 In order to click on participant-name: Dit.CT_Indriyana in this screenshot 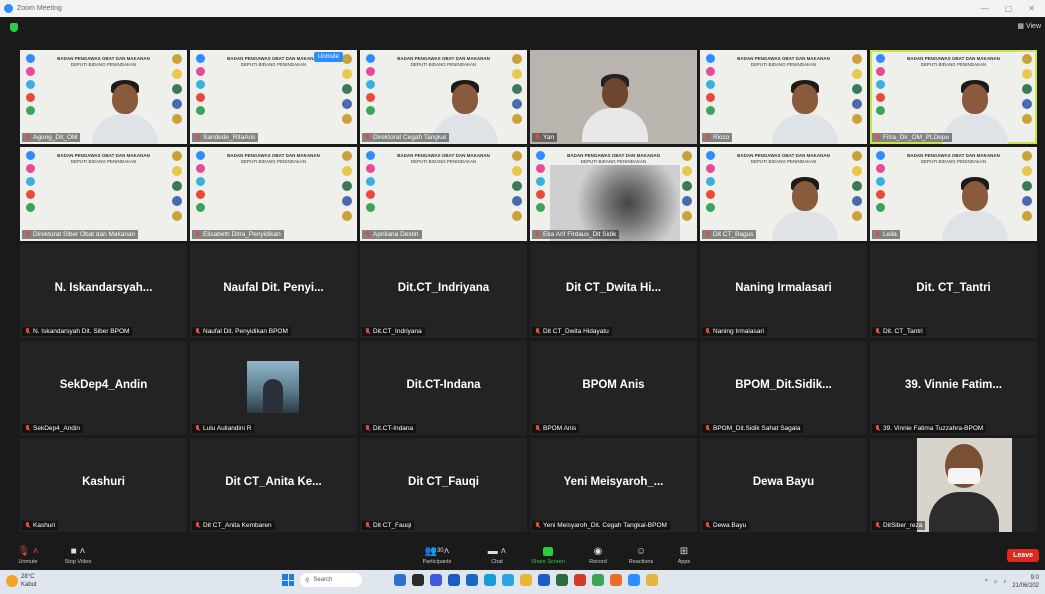, I will do `click(443, 288)`.